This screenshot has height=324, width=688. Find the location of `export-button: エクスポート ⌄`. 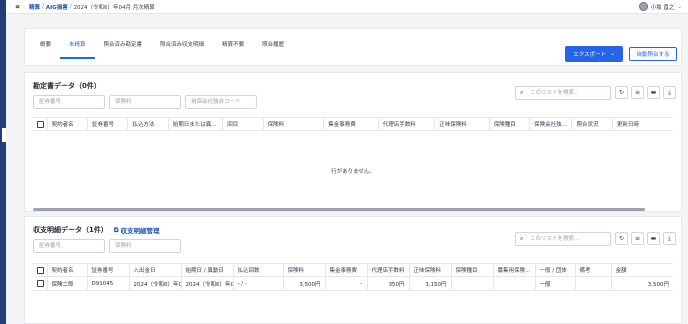

export-button: エクスポート ⌄ is located at coordinates (594, 54).